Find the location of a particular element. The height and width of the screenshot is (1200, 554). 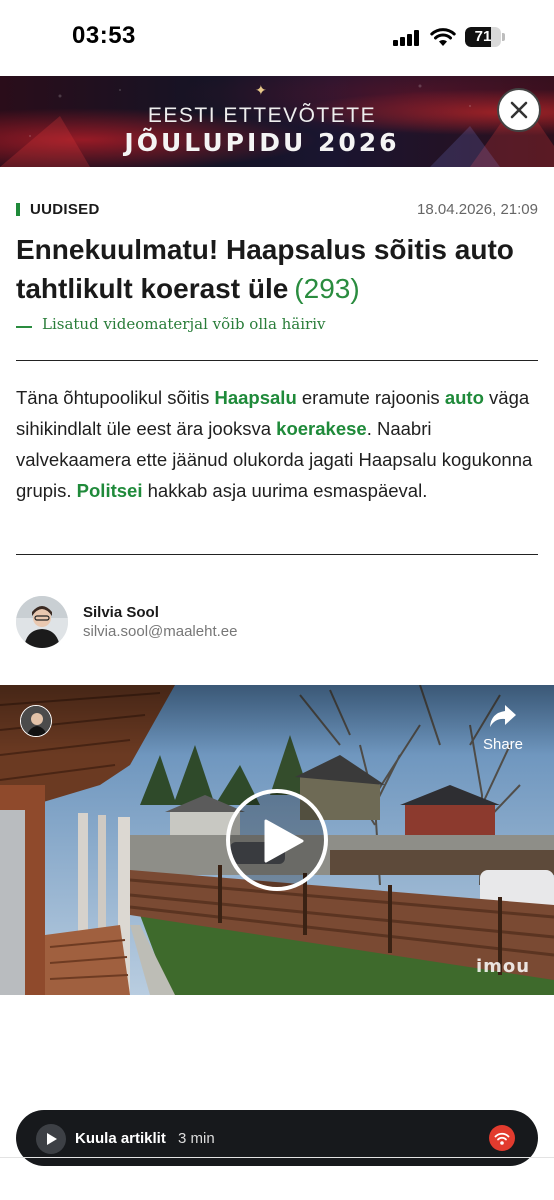

status-time: 03:53 is located at coordinates (104, 35).